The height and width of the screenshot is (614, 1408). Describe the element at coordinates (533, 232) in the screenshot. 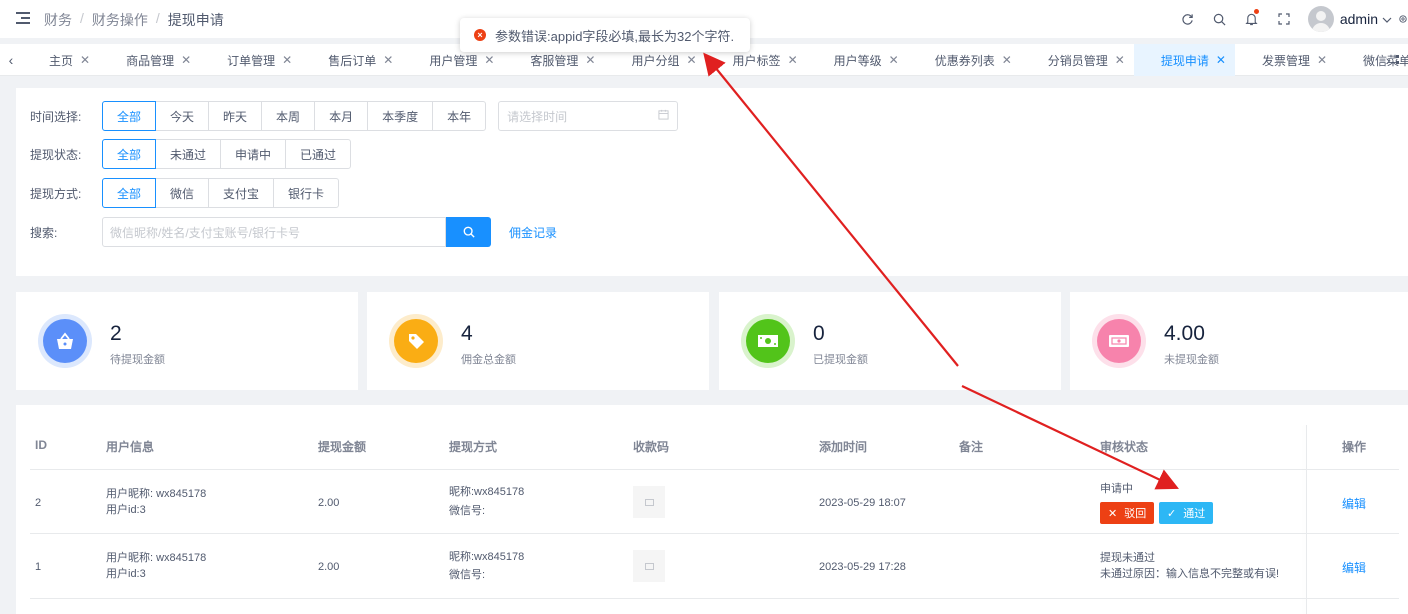

I see `commission-record-link: 佣金记录` at that location.